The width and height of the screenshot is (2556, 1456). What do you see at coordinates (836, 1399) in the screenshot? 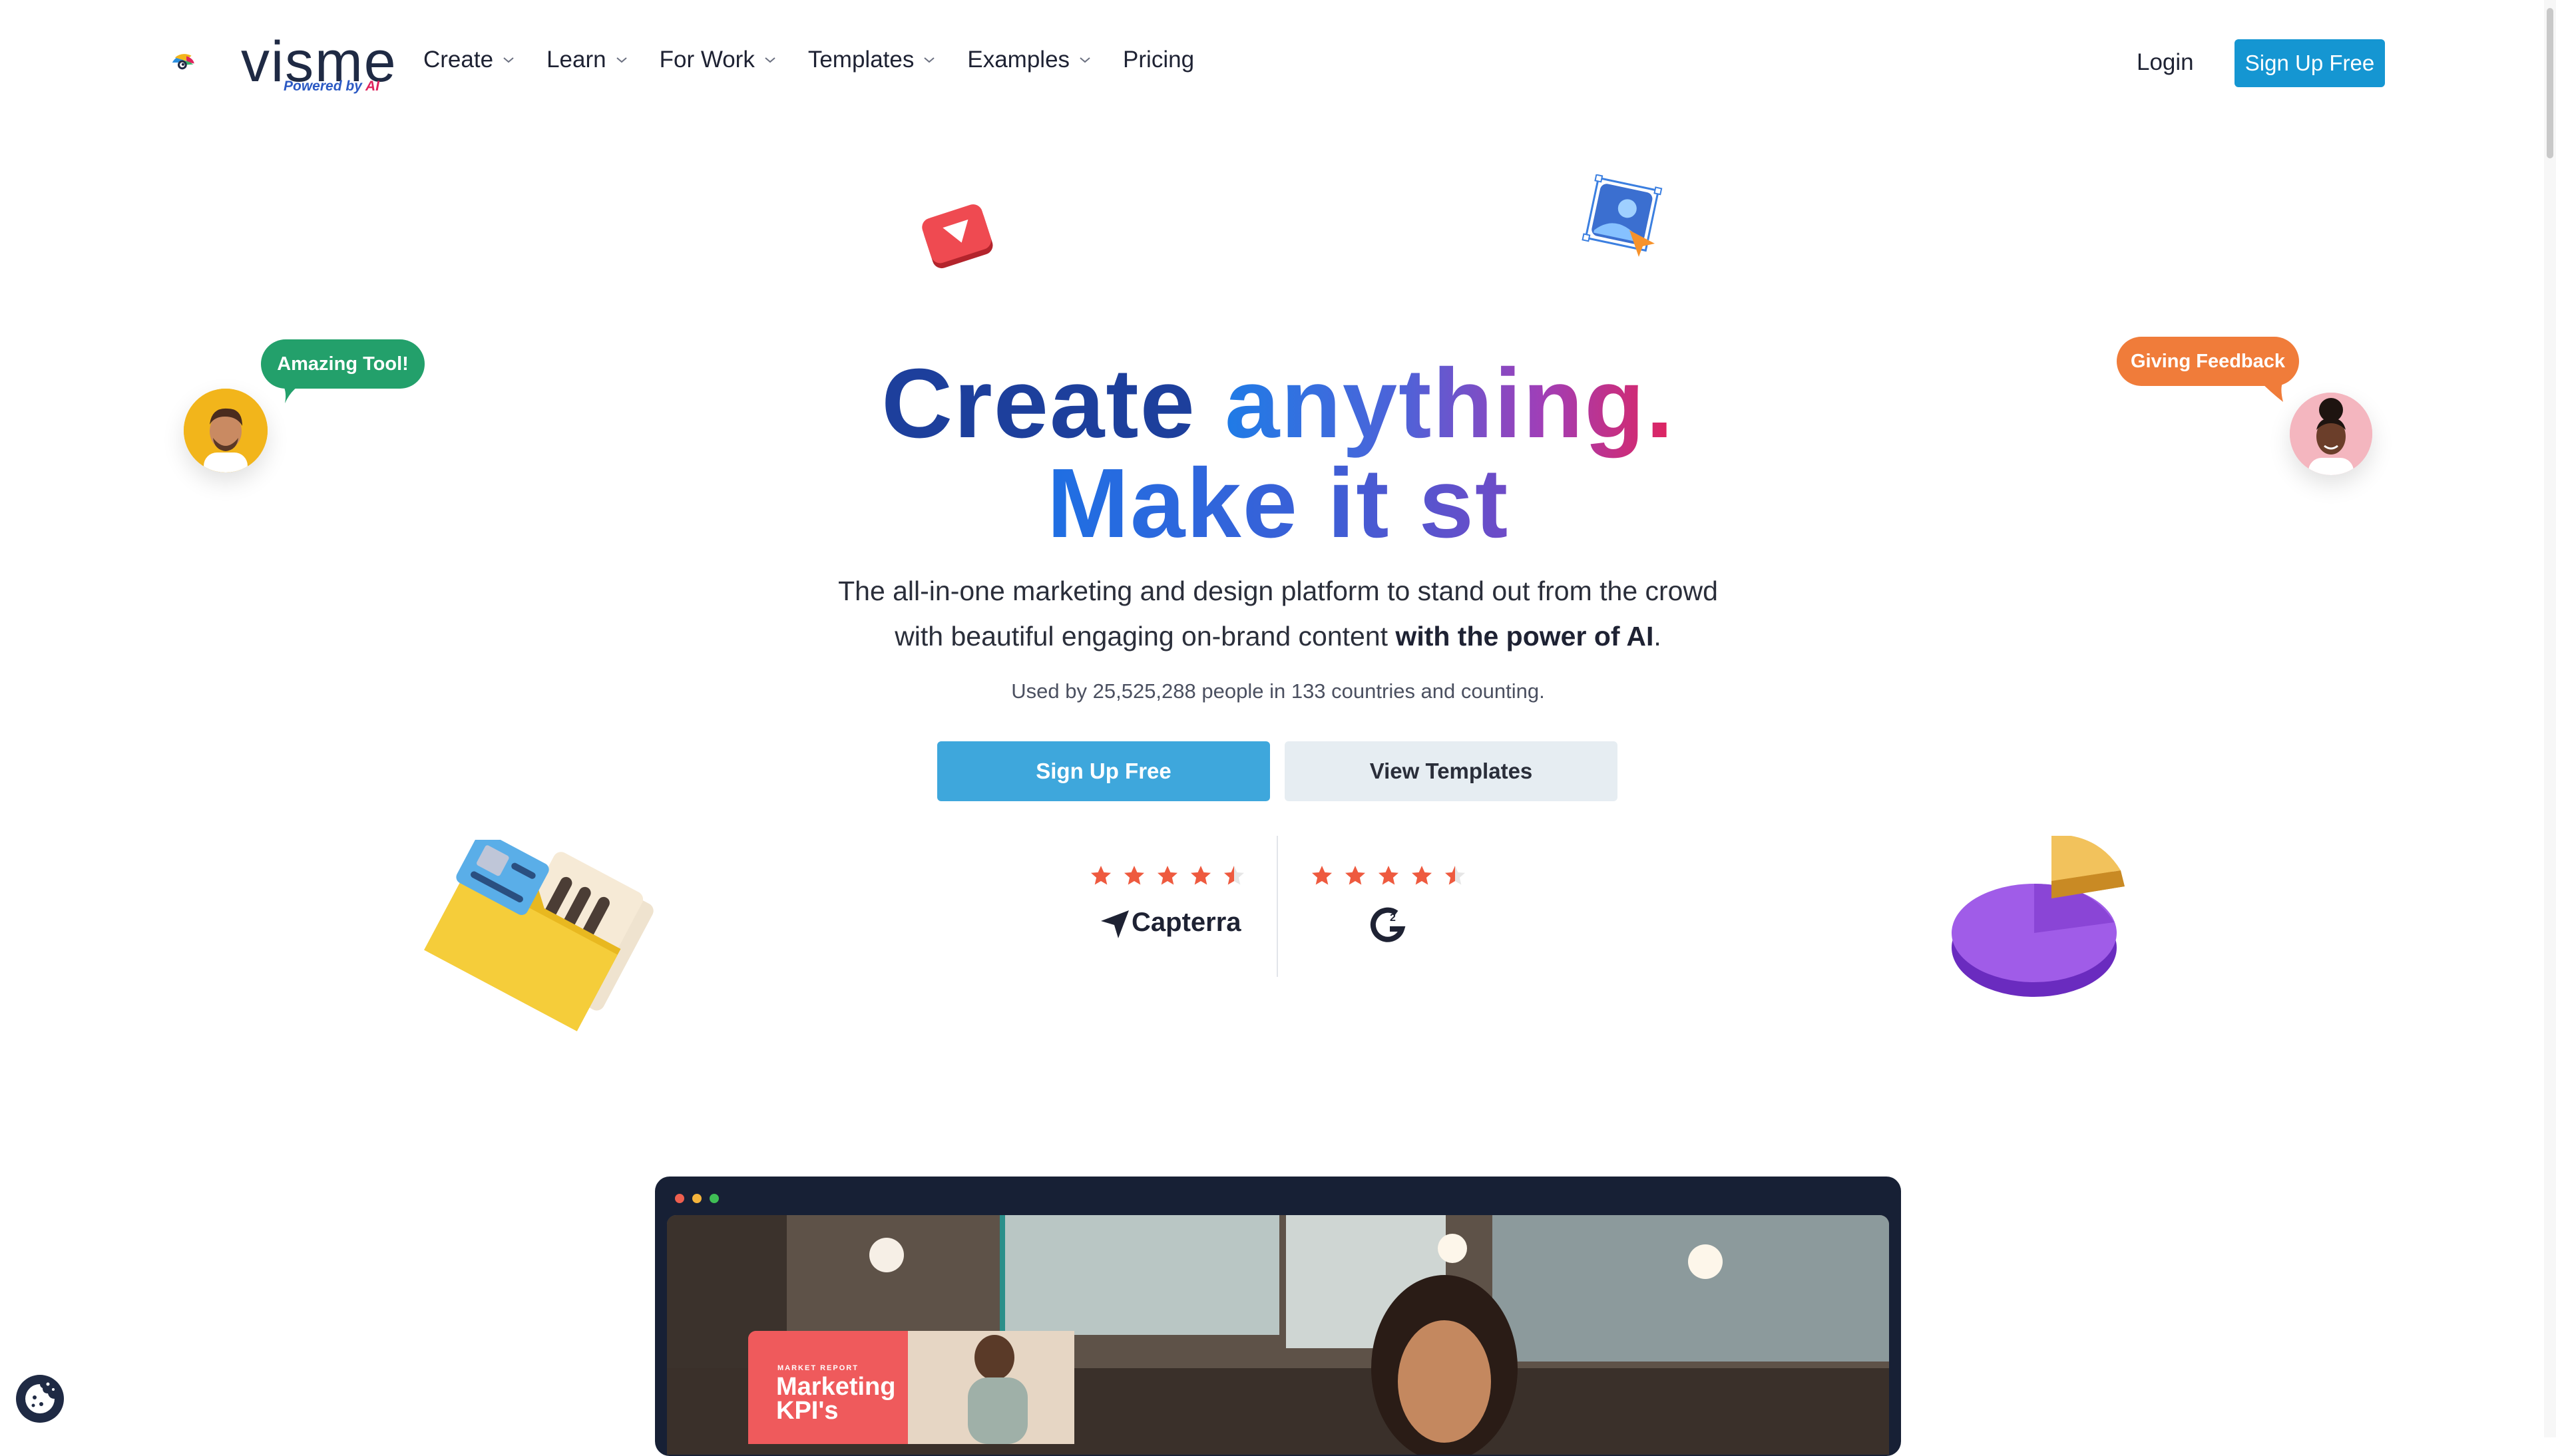
I see `report-title: Marketing KPI's` at bounding box center [836, 1399].